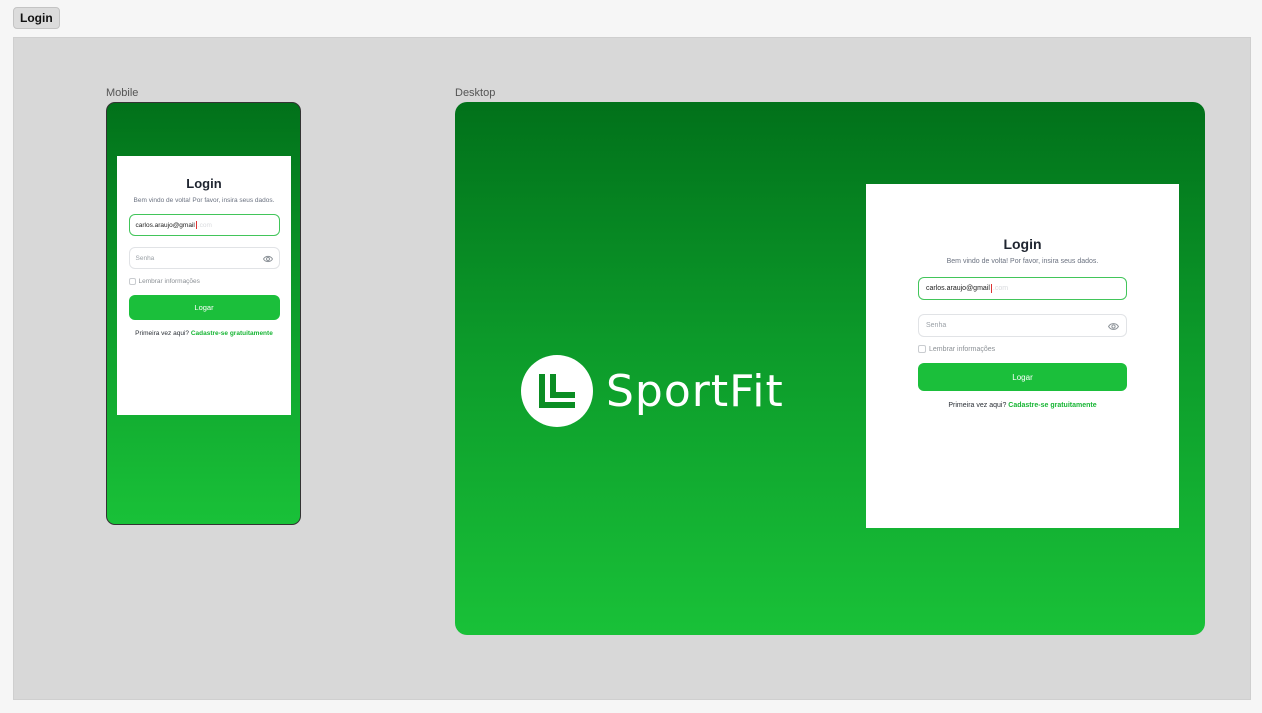 The width and height of the screenshot is (1262, 713). Describe the element at coordinates (36, 18) in the screenshot. I see `page-tab-login: Login` at that location.